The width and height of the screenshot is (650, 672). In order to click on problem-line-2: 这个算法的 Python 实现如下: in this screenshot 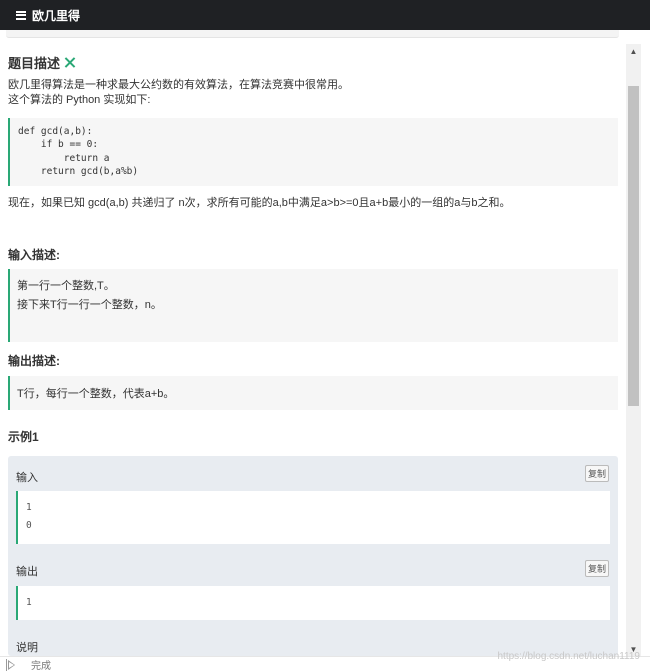, I will do `click(79, 100)`.